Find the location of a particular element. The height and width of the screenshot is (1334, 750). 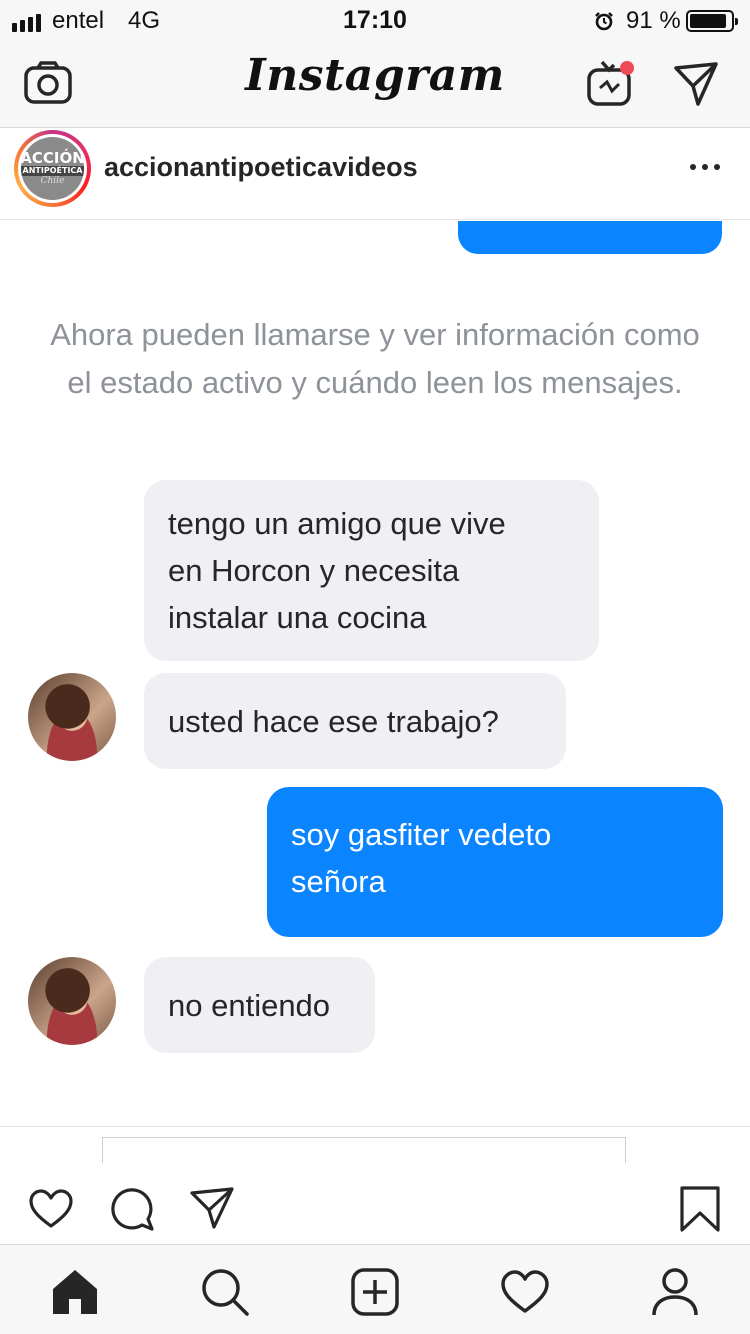

direct-message-icon is located at coordinates (696, 84).